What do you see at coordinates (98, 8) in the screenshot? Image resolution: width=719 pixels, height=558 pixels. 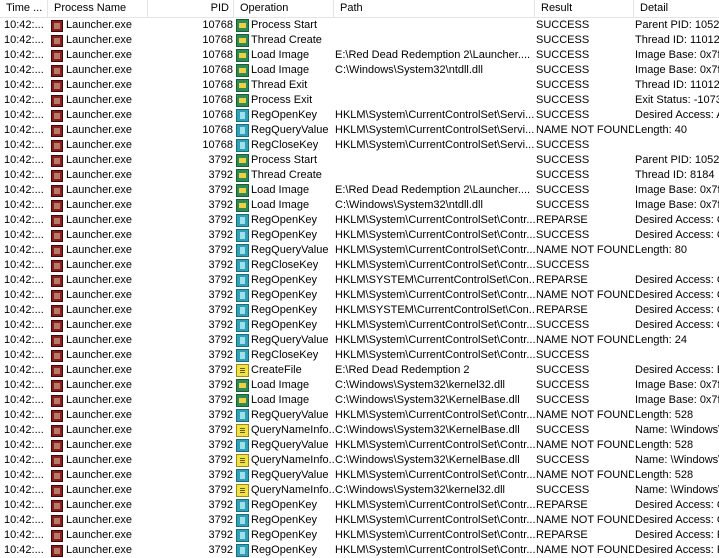 I see `column-header-process-name: Process Name` at bounding box center [98, 8].